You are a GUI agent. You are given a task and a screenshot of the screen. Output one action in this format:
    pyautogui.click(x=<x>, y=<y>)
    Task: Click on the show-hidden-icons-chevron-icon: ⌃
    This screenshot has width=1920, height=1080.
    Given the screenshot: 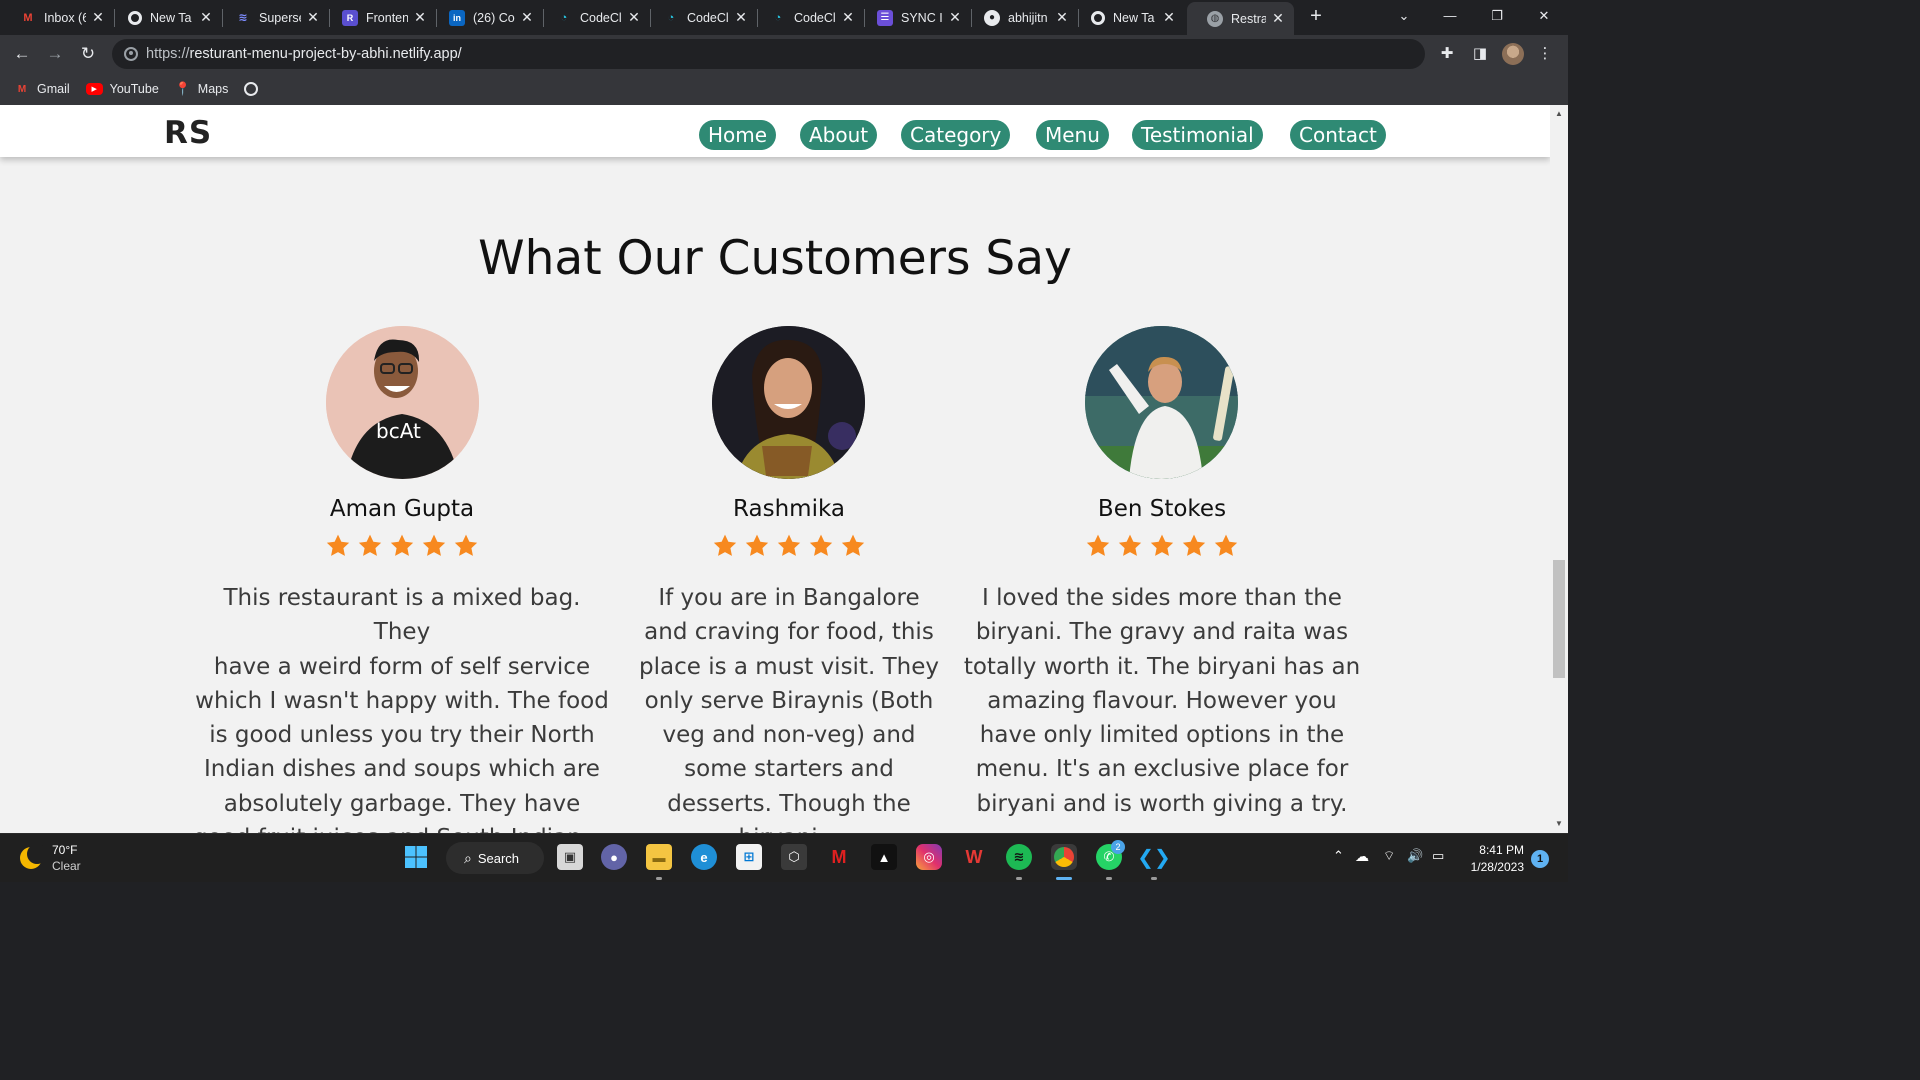 What is the action you would take?
    pyautogui.click(x=1338, y=856)
    